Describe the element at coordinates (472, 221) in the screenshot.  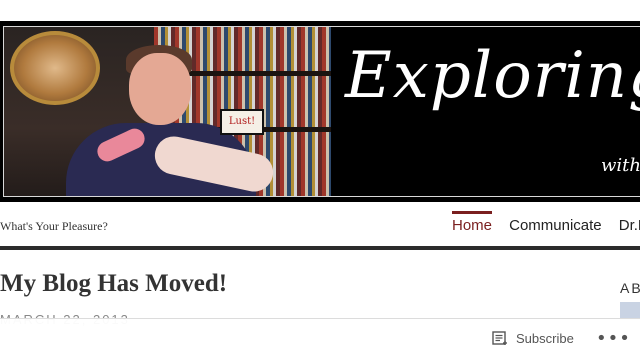
I see `nav-item-home: Home` at that location.